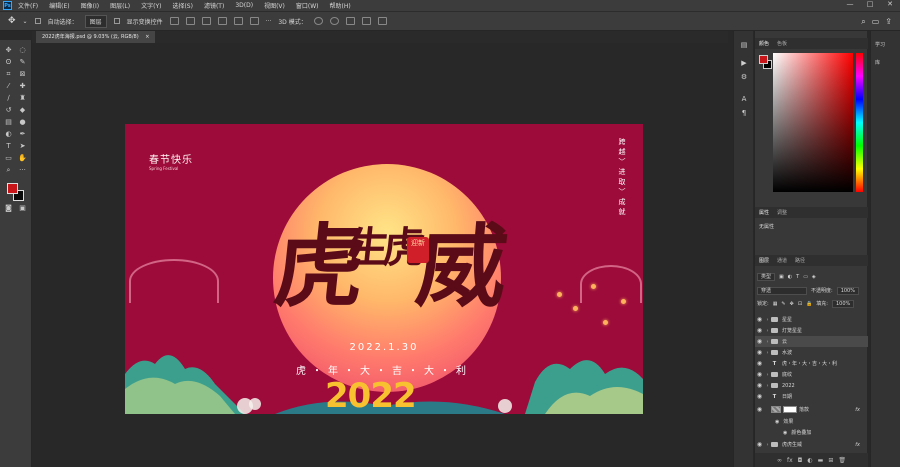 The height and width of the screenshot is (467, 900). What do you see at coordinates (182, 5) in the screenshot?
I see `menu-select: 选择(S)` at bounding box center [182, 5].